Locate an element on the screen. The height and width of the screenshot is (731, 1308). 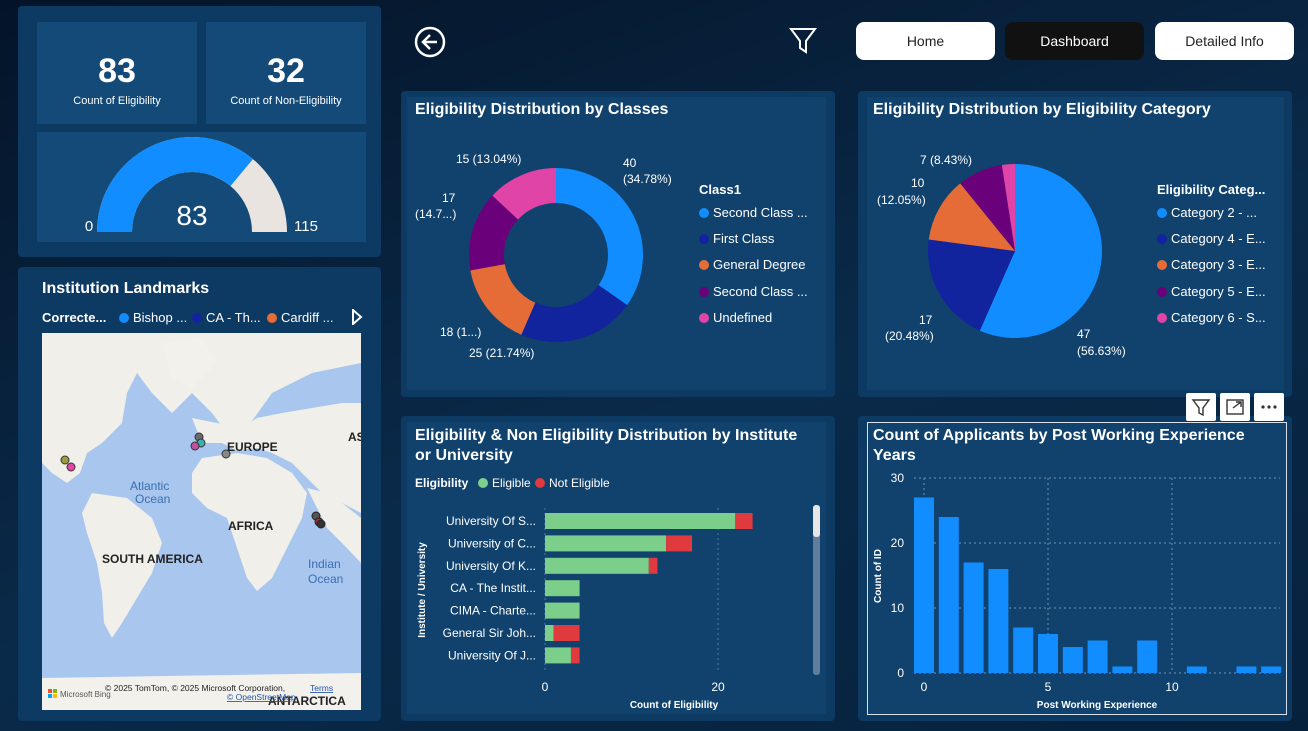
map-terms-link: Terms is located at coordinates (321, 688).